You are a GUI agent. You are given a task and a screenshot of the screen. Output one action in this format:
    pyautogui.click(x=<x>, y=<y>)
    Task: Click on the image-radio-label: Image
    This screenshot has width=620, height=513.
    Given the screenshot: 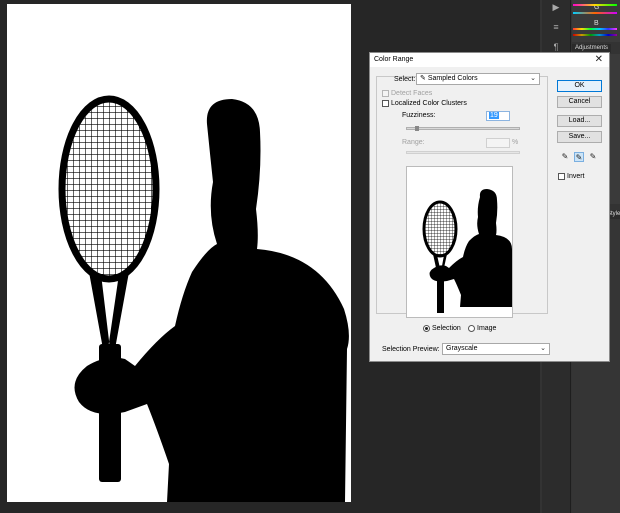 What is the action you would take?
    pyautogui.click(x=487, y=328)
    